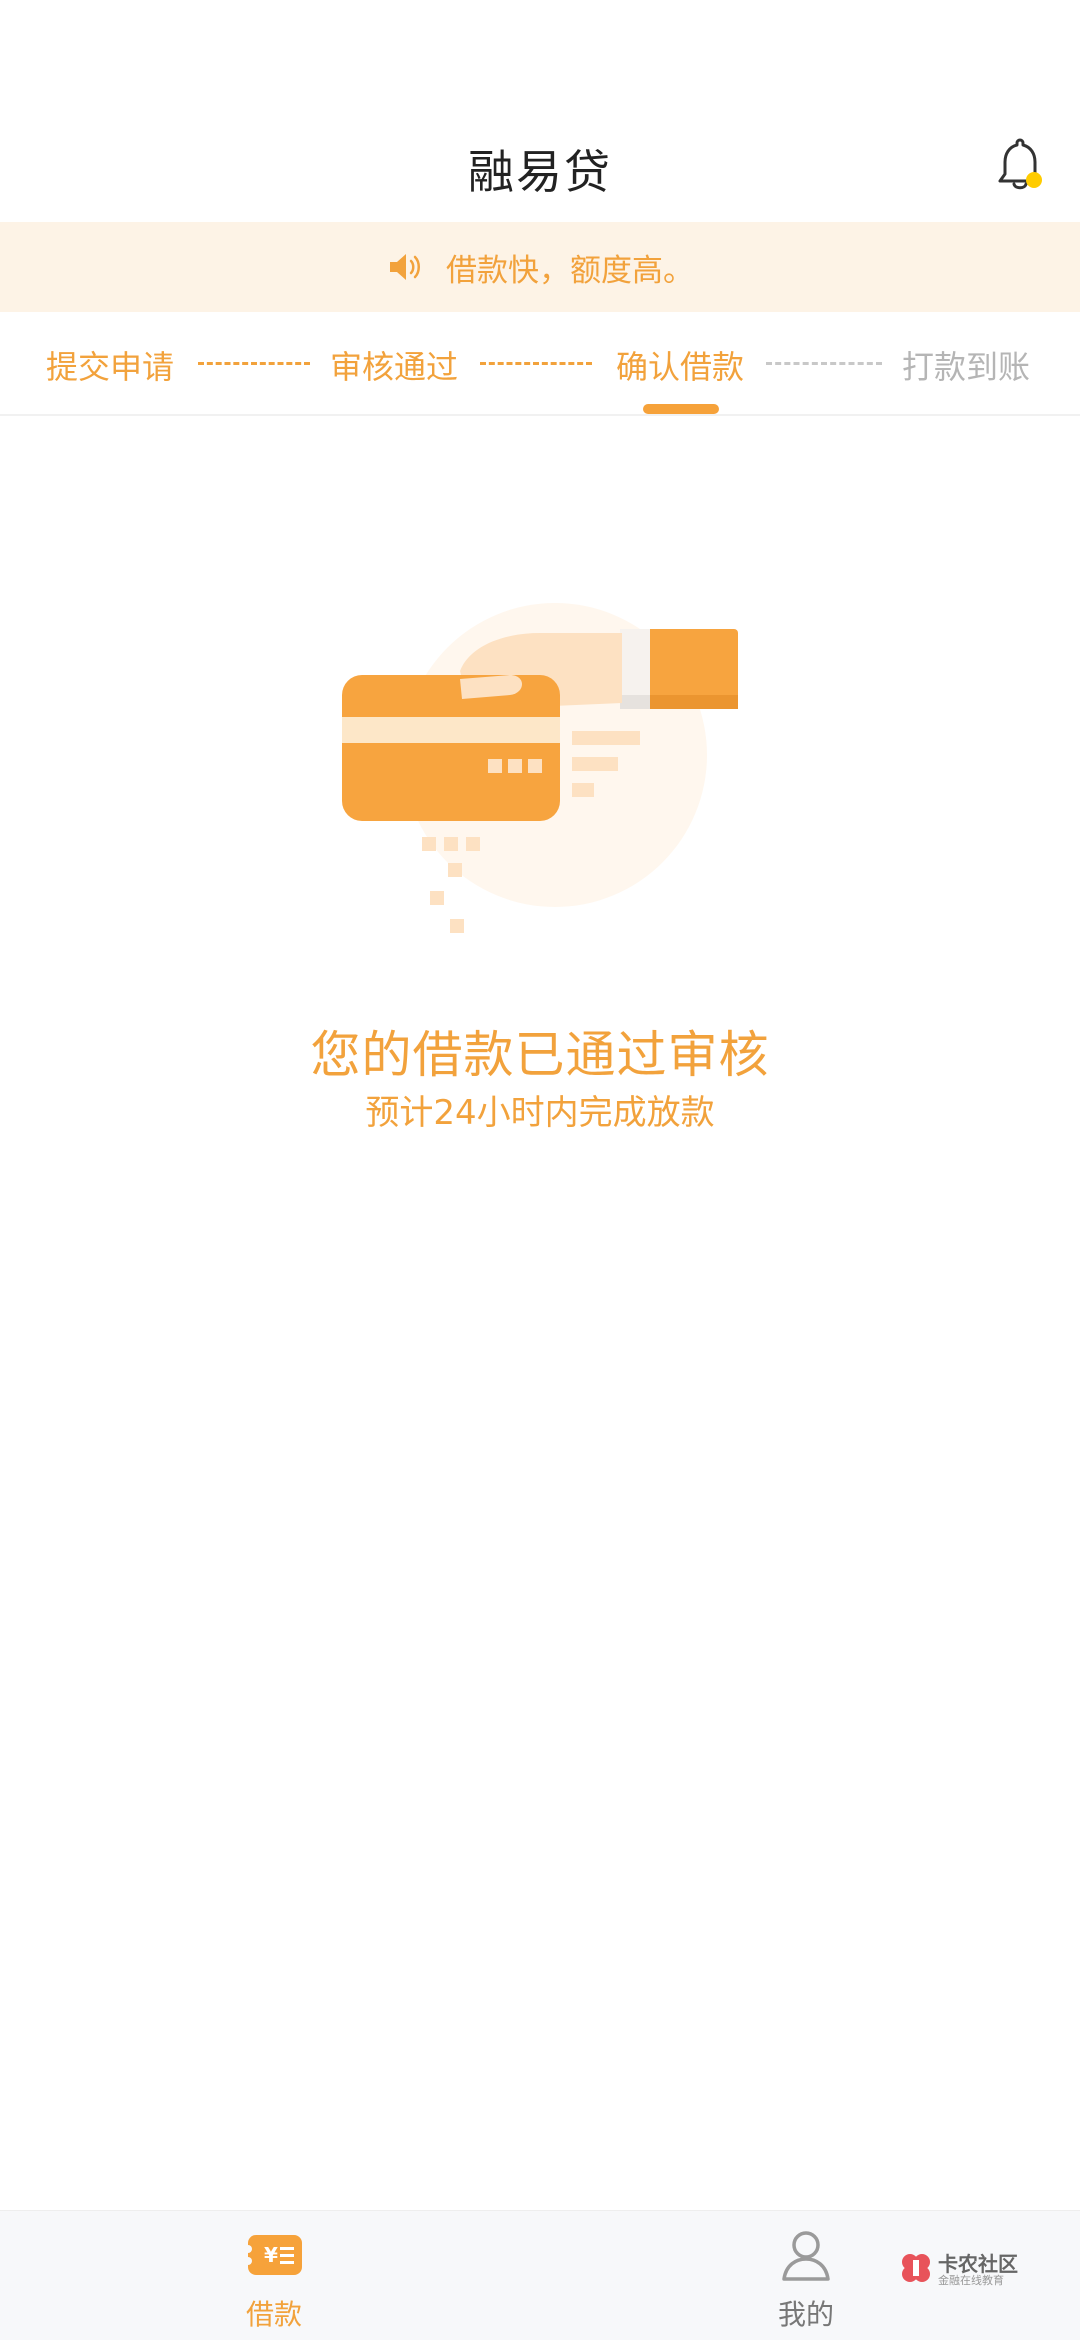  Describe the element at coordinates (540, 768) in the screenshot. I see `hand-card-illustration` at that location.